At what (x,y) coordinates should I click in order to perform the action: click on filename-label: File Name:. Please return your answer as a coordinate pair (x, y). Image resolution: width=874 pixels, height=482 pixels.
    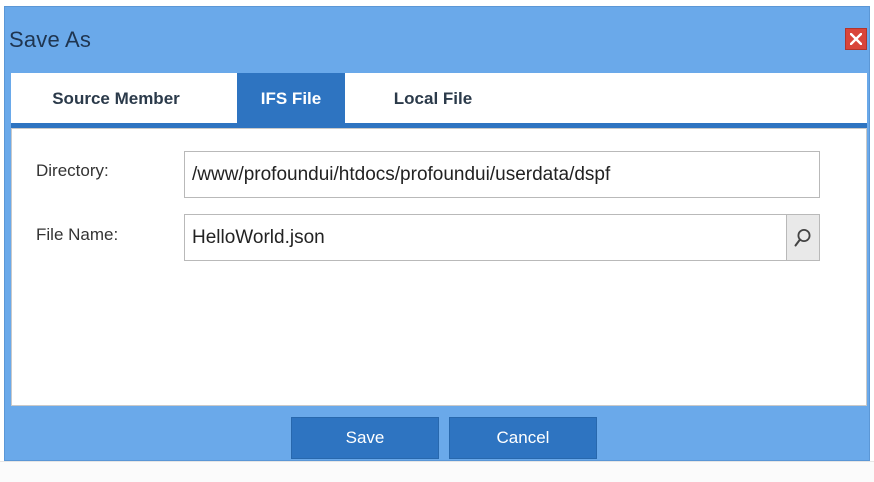
    Looking at the image, I should click on (77, 234).